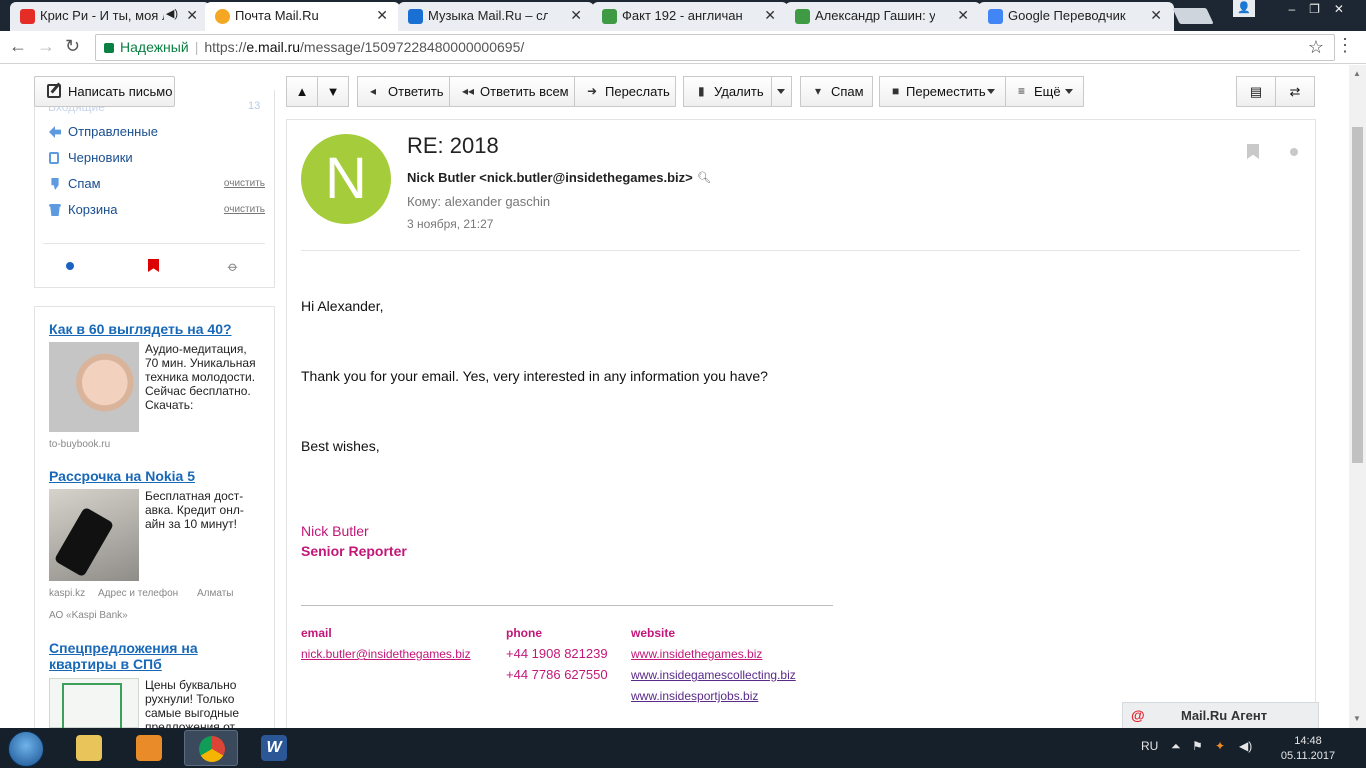  What do you see at coordinates (154, 47) in the screenshot?
I see `security-label: Надежный` at bounding box center [154, 47].